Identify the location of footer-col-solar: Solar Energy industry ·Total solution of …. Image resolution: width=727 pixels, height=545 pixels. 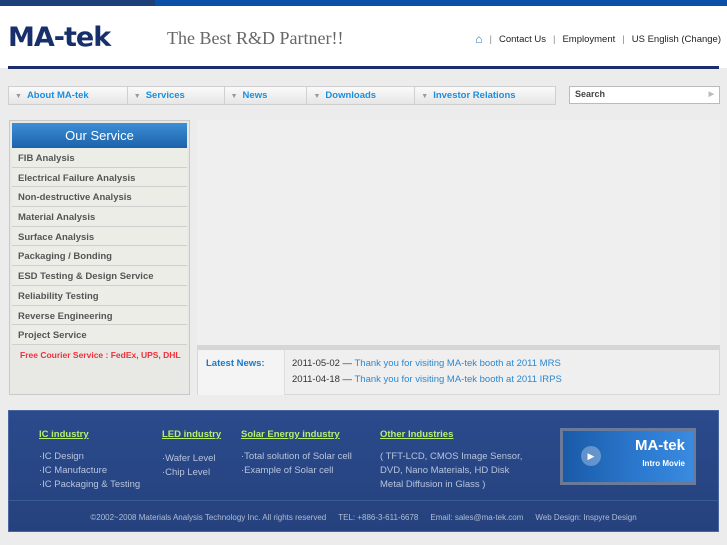
(296, 453).